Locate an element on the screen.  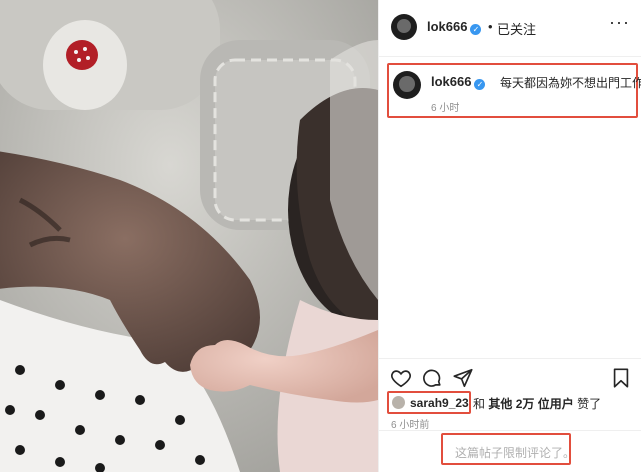
comment-bubble-icon is located at coordinates (432, 378).